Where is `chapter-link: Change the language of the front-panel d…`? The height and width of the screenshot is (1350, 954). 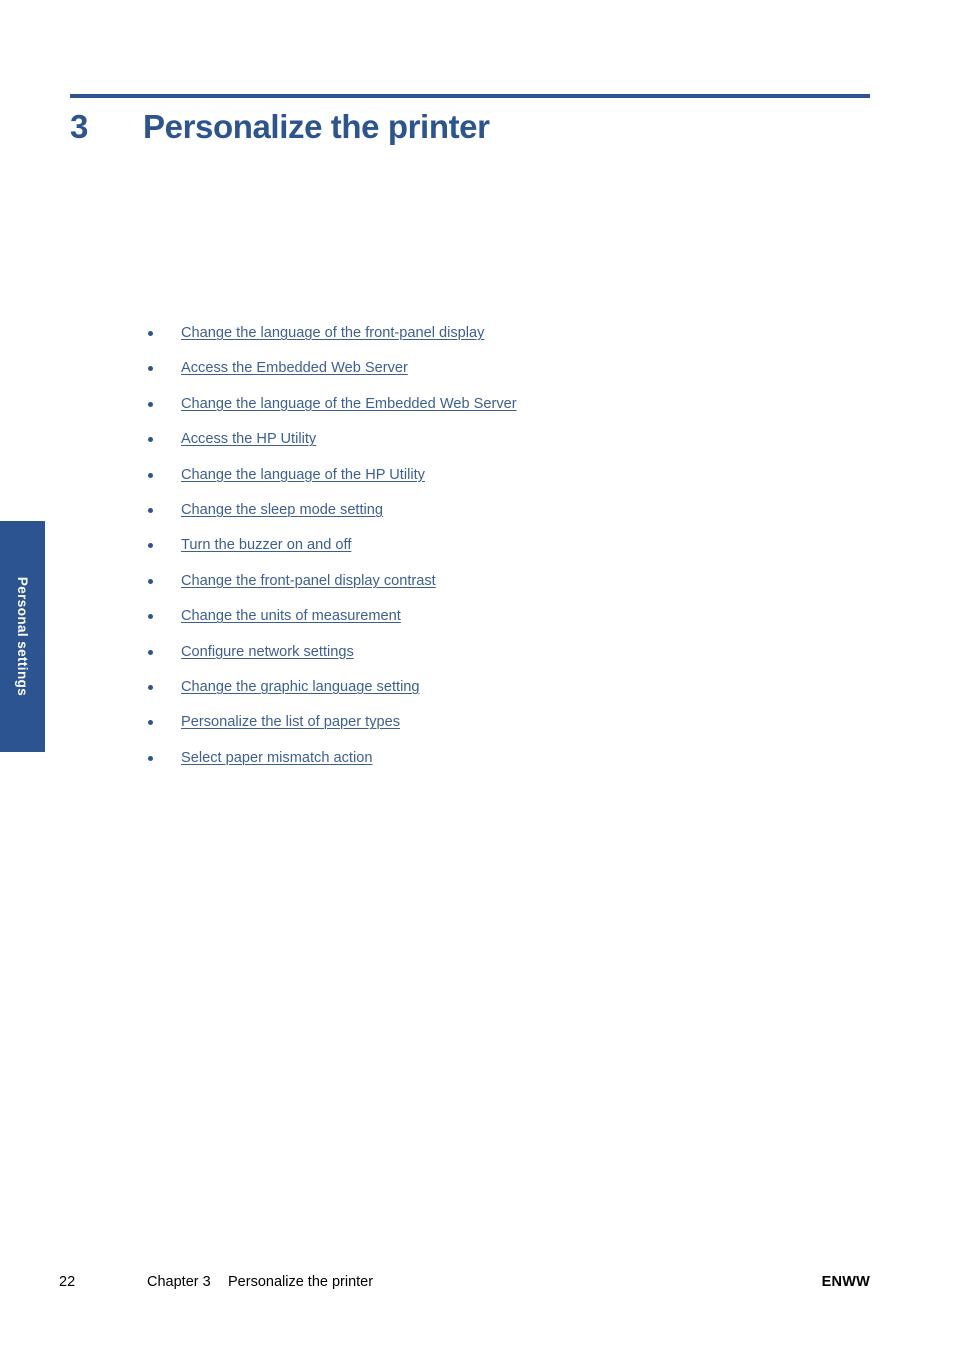 chapter-link: Change the language of the front-panel d… is located at coordinates (332, 333).